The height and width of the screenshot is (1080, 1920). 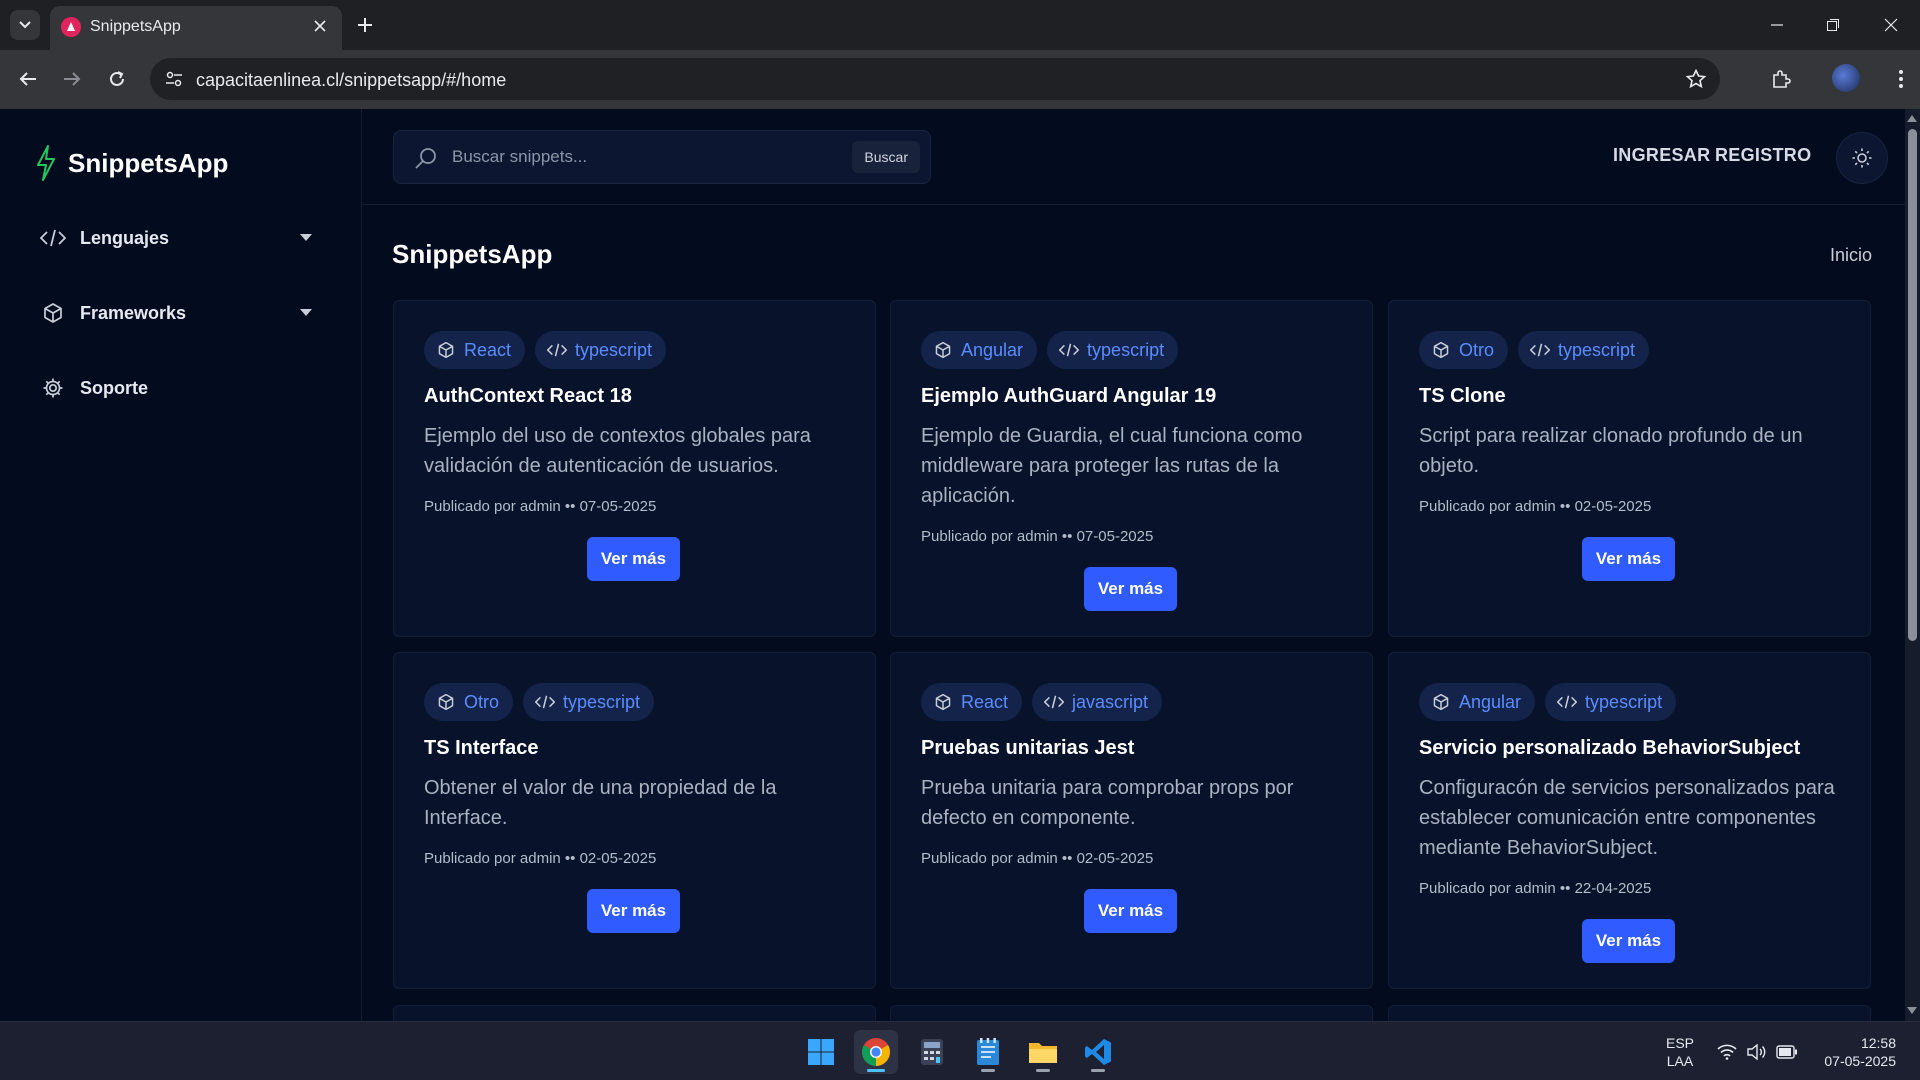 What do you see at coordinates (886, 157) in the screenshot?
I see `search-button: Buscar` at bounding box center [886, 157].